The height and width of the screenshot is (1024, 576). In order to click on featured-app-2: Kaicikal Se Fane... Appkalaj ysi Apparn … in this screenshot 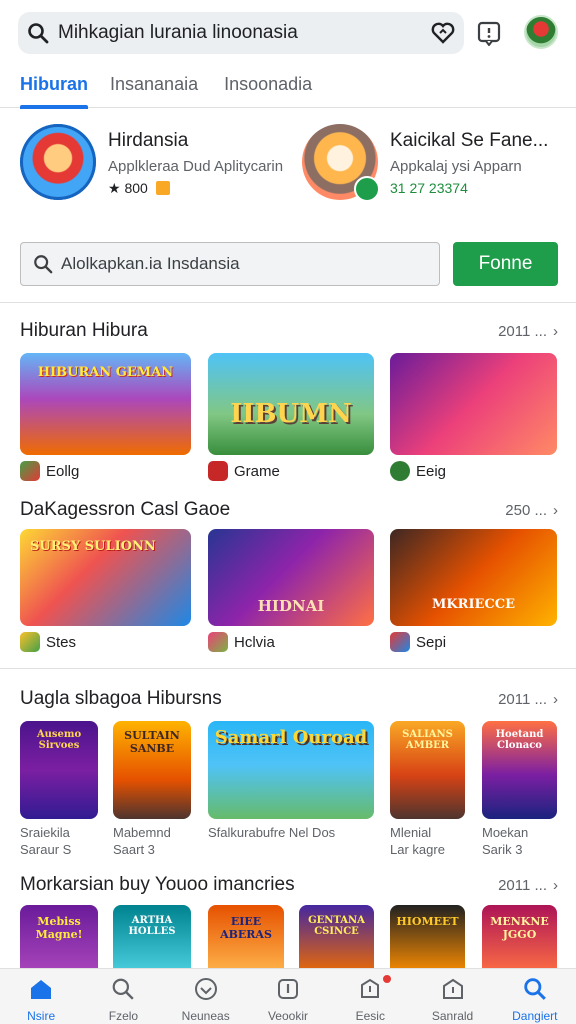, I will do `click(425, 163)`.